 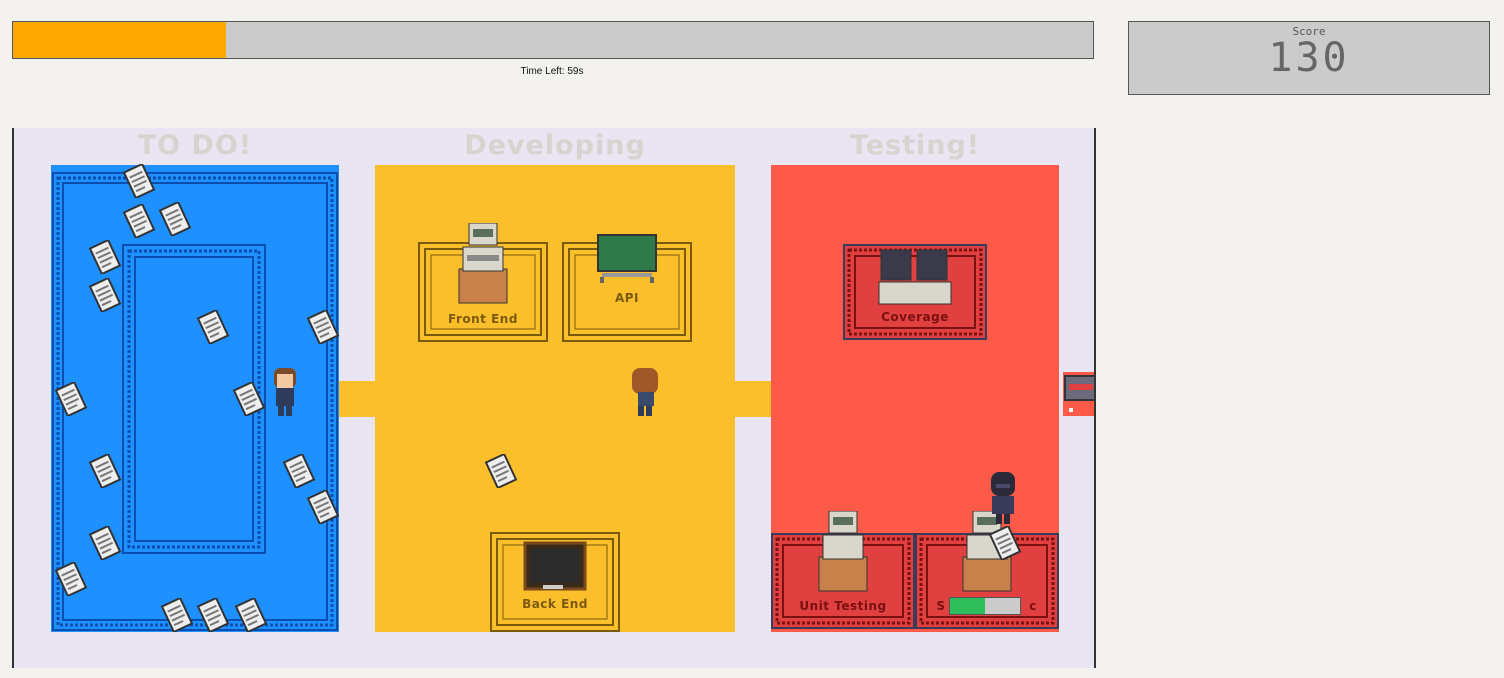 I want to click on todo-developing-connector, so click(x=357, y=399).